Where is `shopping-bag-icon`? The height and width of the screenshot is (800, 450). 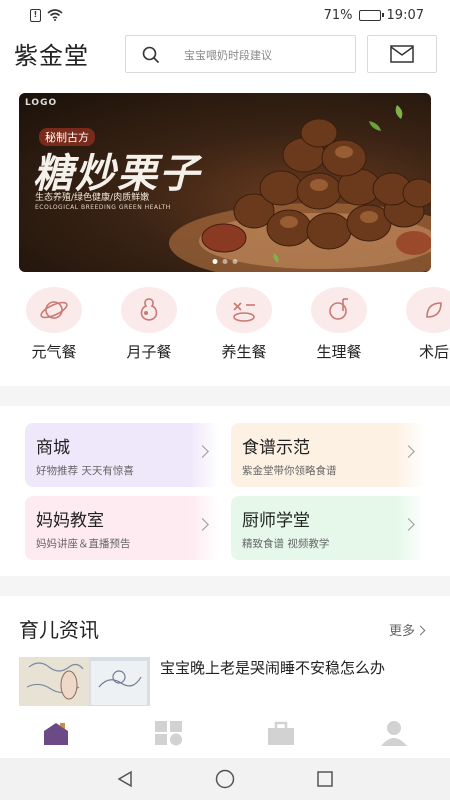
shopping-bag-icon is located at coordinates (281, 733).